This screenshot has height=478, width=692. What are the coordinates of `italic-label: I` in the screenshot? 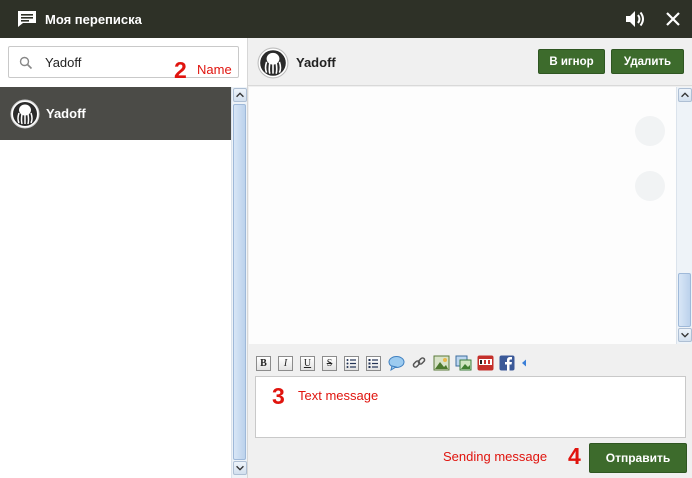 It's located at (285, 363).